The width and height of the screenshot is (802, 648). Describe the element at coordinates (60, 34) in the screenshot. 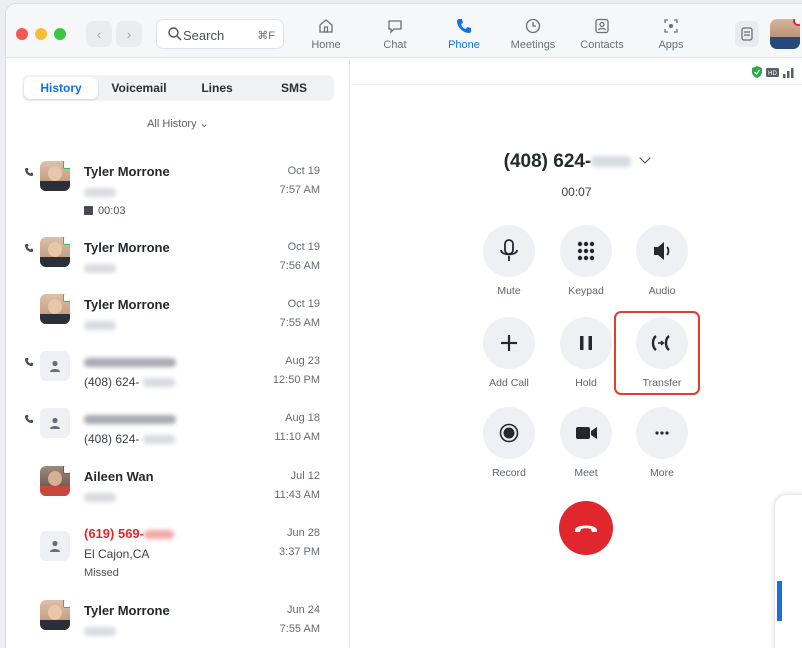

I see `zoom-window-button` at that location.